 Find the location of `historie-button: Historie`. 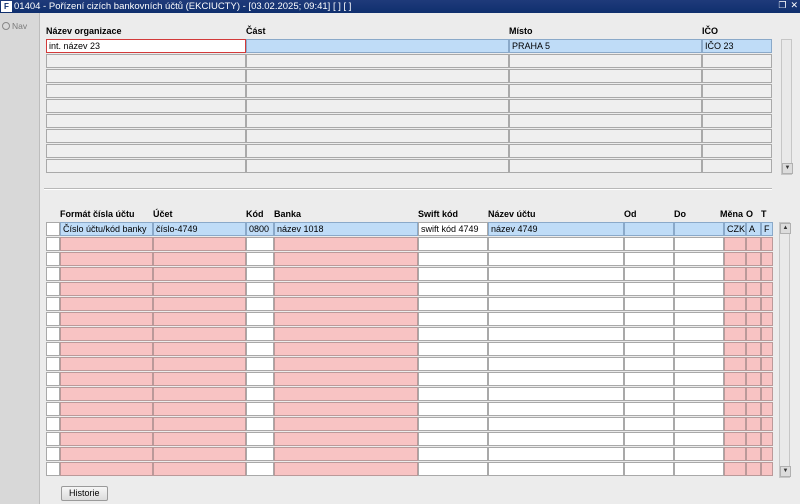

historie-button: Historie is located at coordinates (84, 493).